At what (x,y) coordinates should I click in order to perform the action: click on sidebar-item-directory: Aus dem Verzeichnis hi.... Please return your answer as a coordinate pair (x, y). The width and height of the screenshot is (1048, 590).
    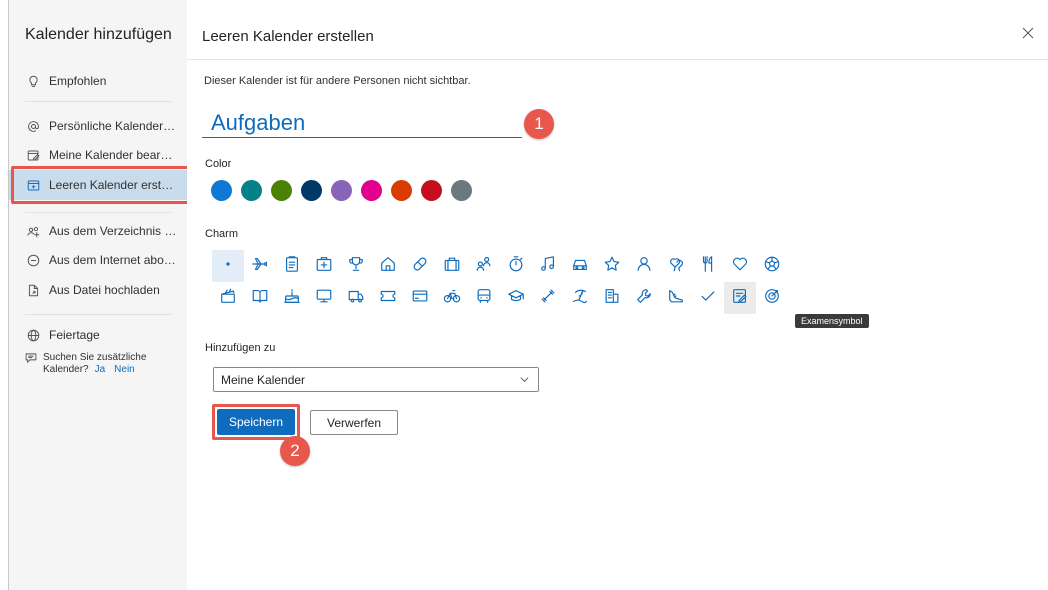
    Looking at the image, I should click on (98, 231).